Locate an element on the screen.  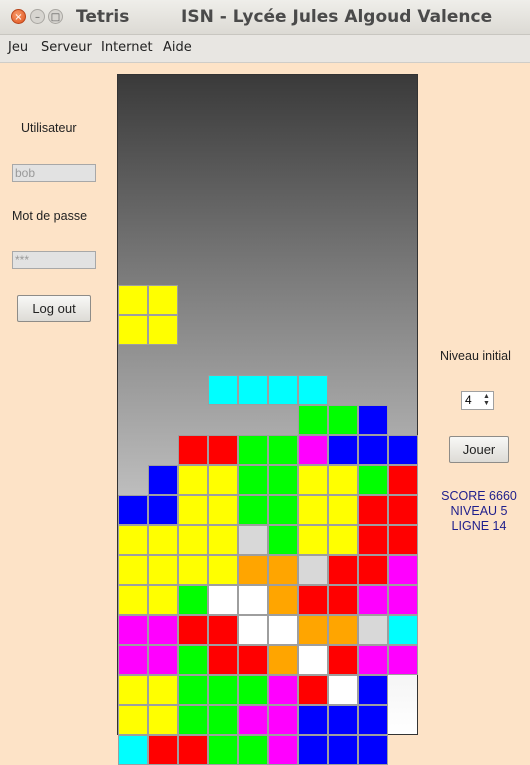
maximize-window-button: □ is located at coordinates (55, 16).